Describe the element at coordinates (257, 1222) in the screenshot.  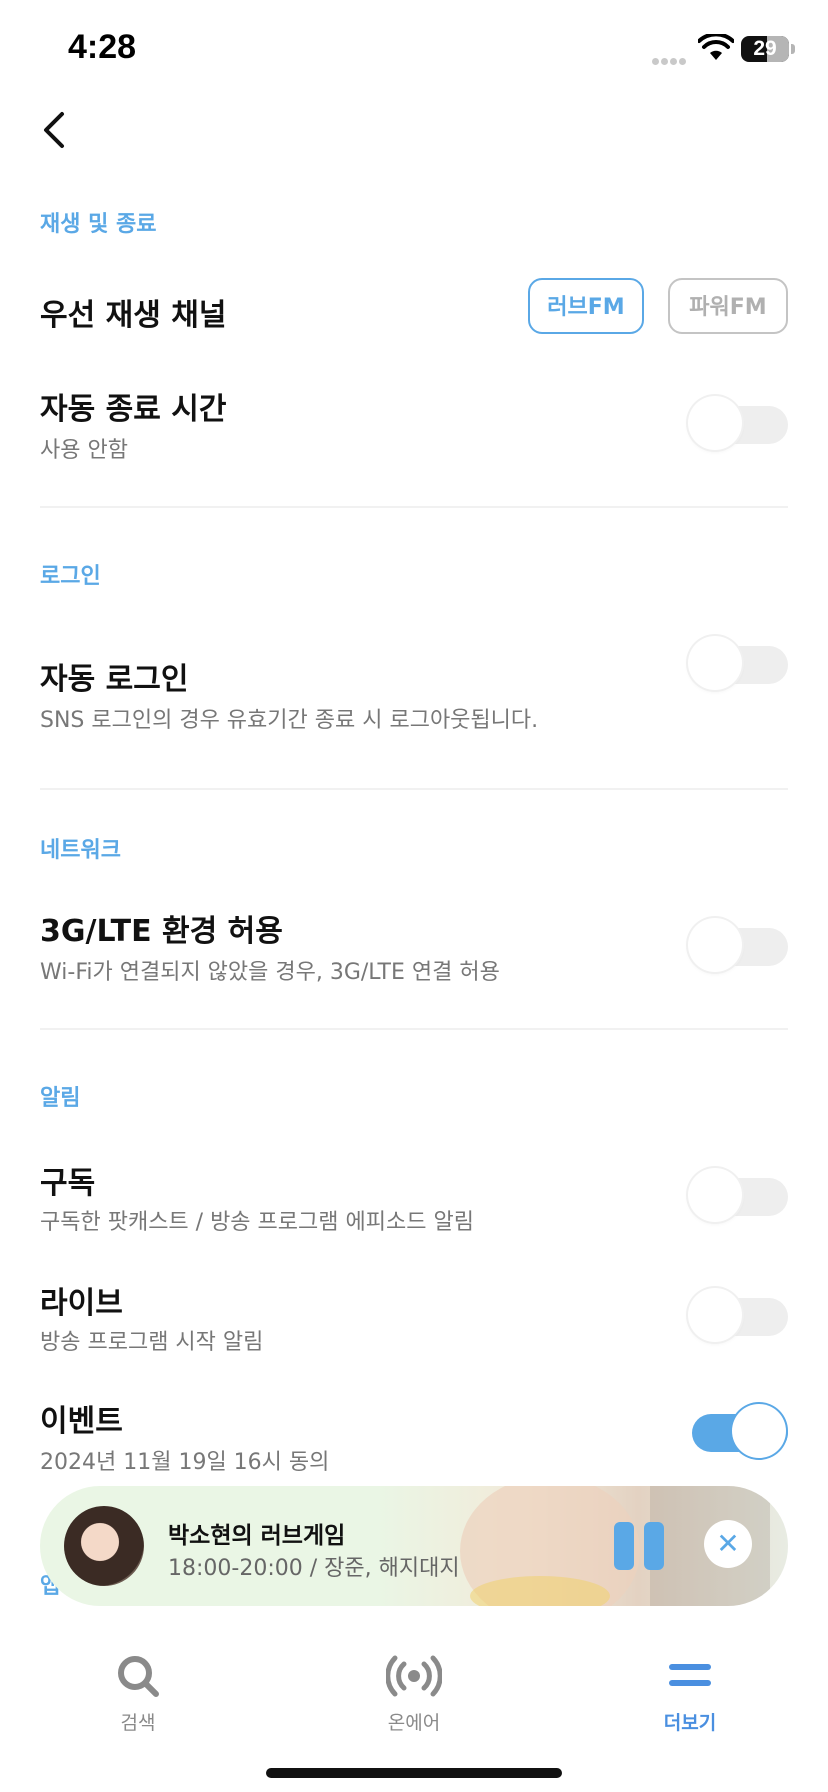
I see `subscribe-subtitle: 구독한 팟캐스트 / 방송 프로그램 에피소드 알림` at that location.